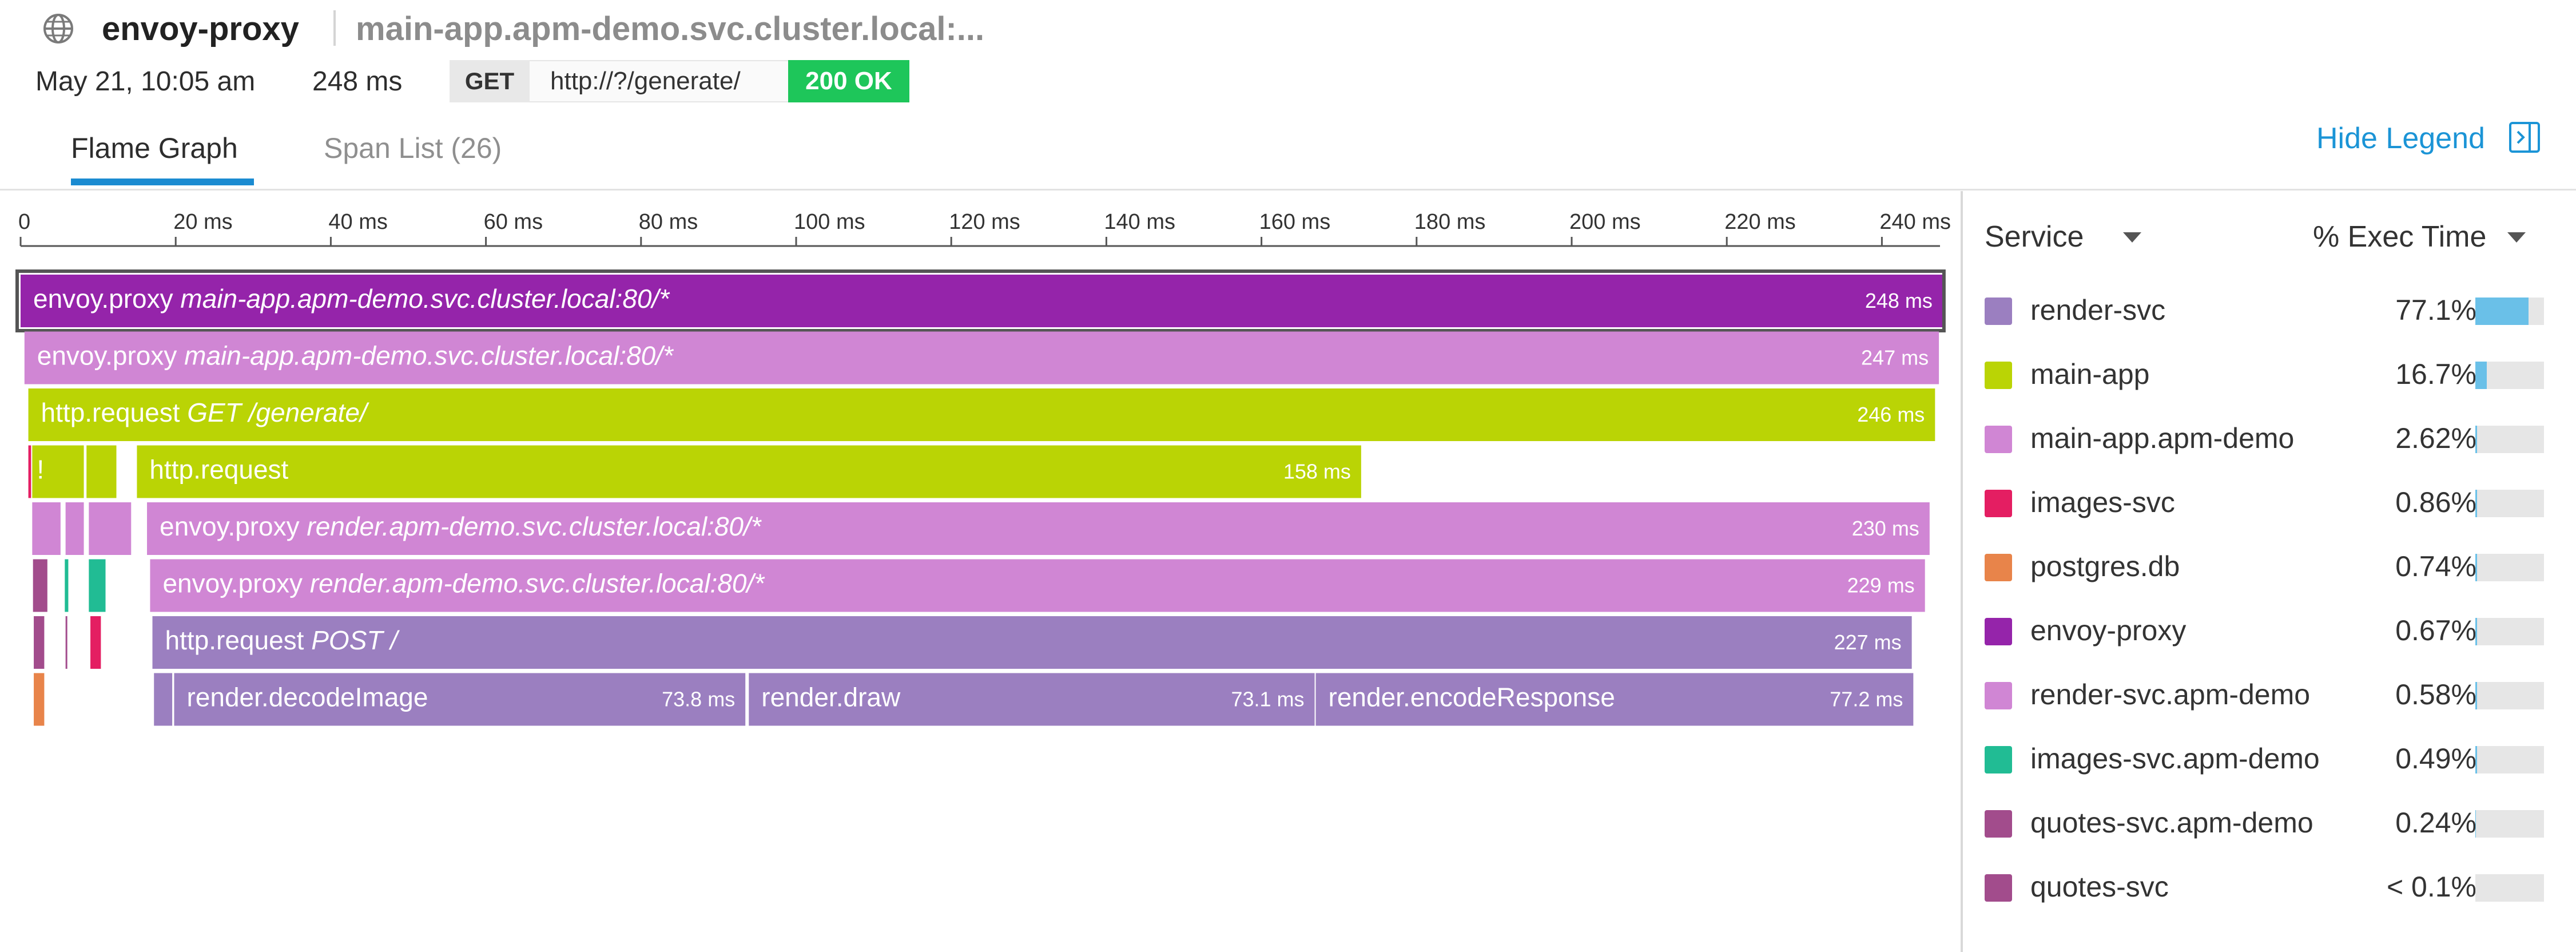  Describe the element at coordinates (2271, 891) in the screenshot. I see `legend-row: quotes-svc < 0.1%` at that location.